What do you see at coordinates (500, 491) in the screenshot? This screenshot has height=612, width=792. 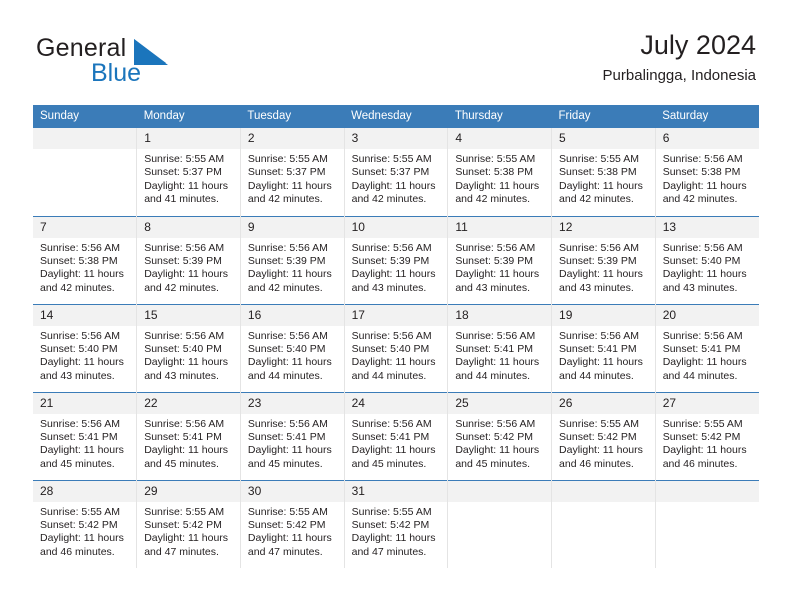 I see `day-number` at bounding box center [500, 491].